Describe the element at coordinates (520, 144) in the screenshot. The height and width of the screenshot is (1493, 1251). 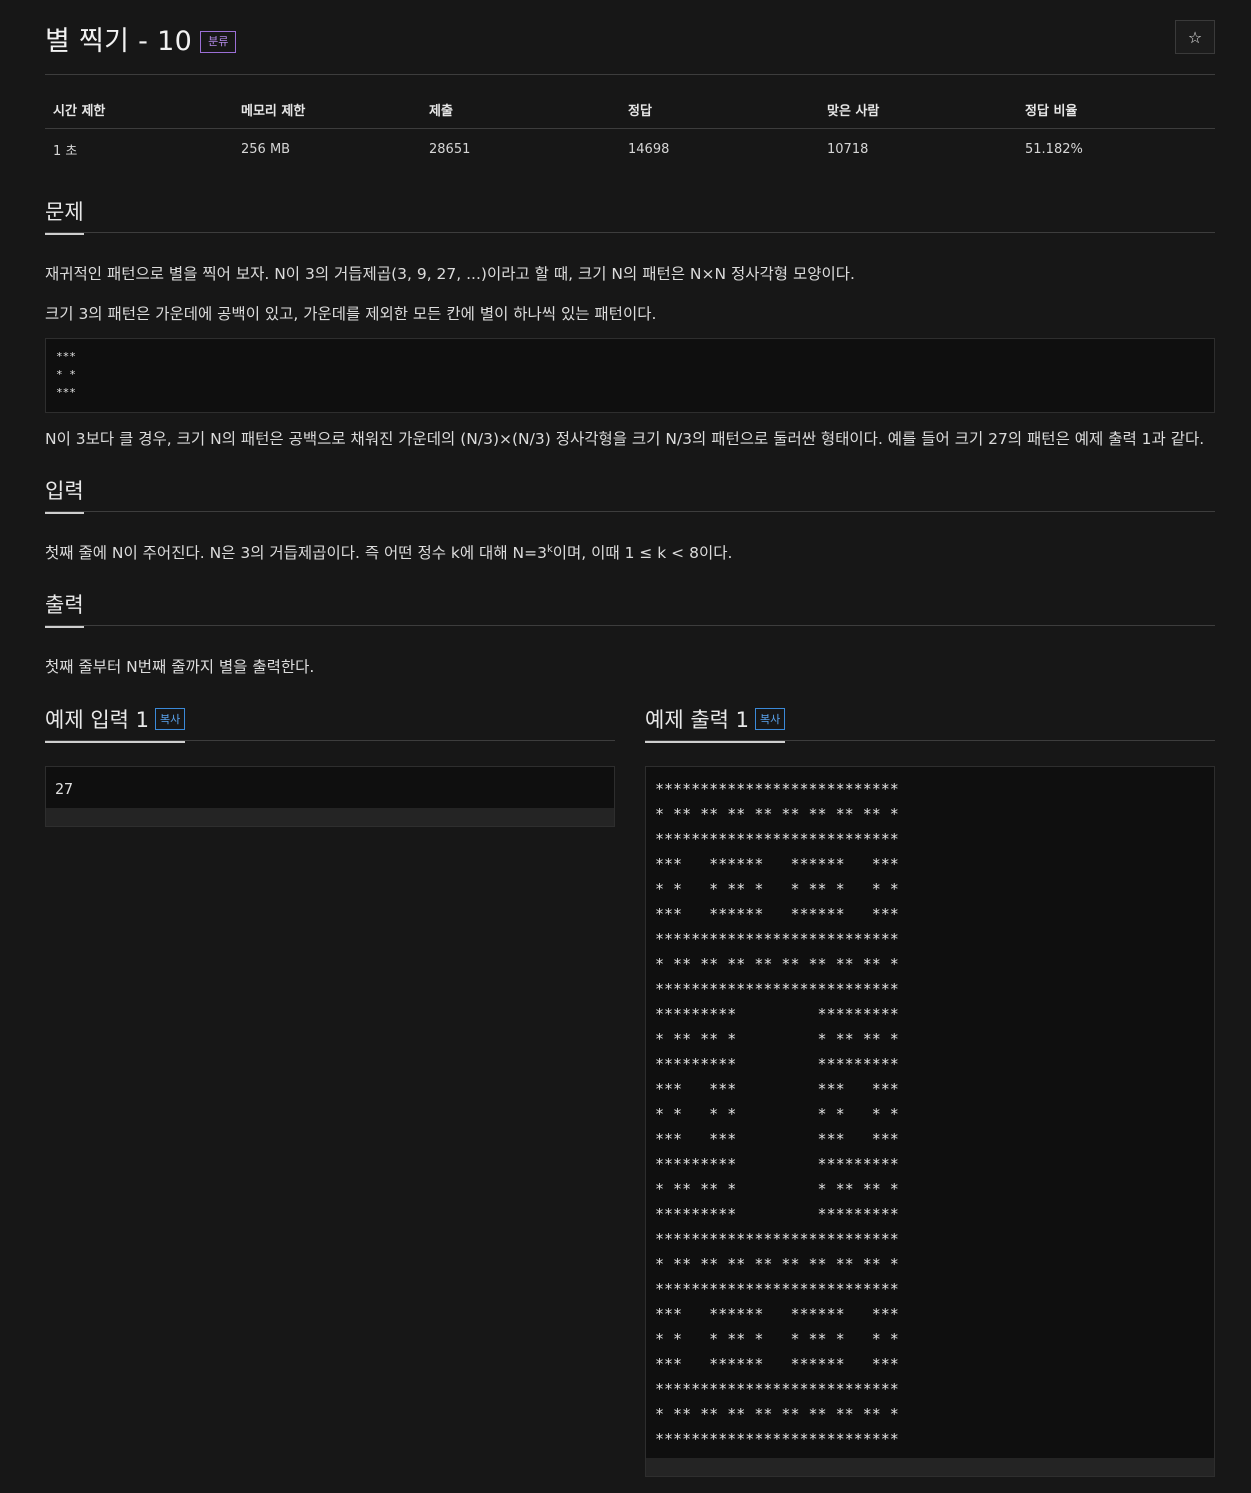
I see `value-submissions: 28651` at that location.